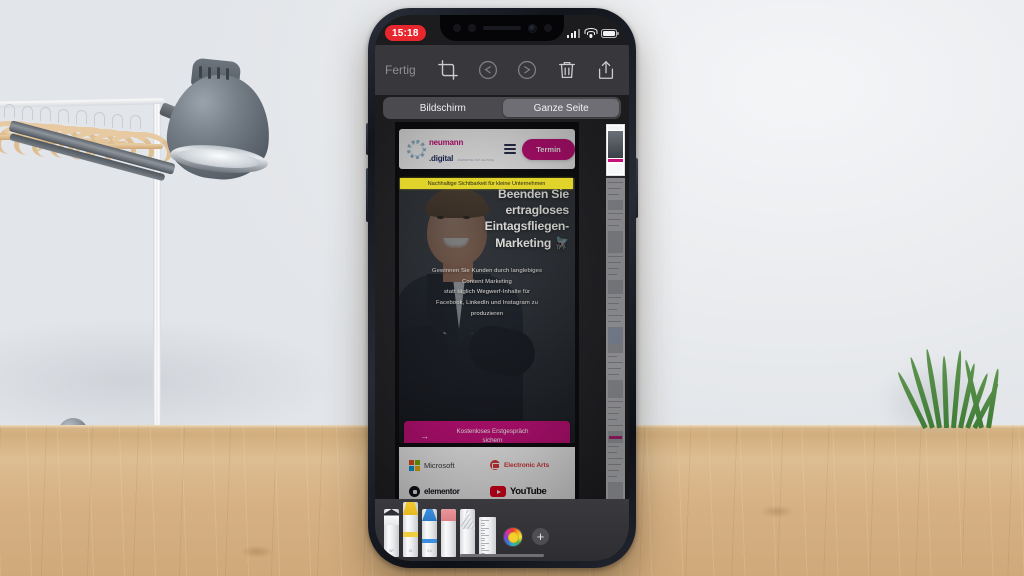 The height and width of the screenshot is (576, 1024). What do you see at coordinates (615, 128) in the screenshot?
I see `thumb-header` at bounding box center [615, 128].